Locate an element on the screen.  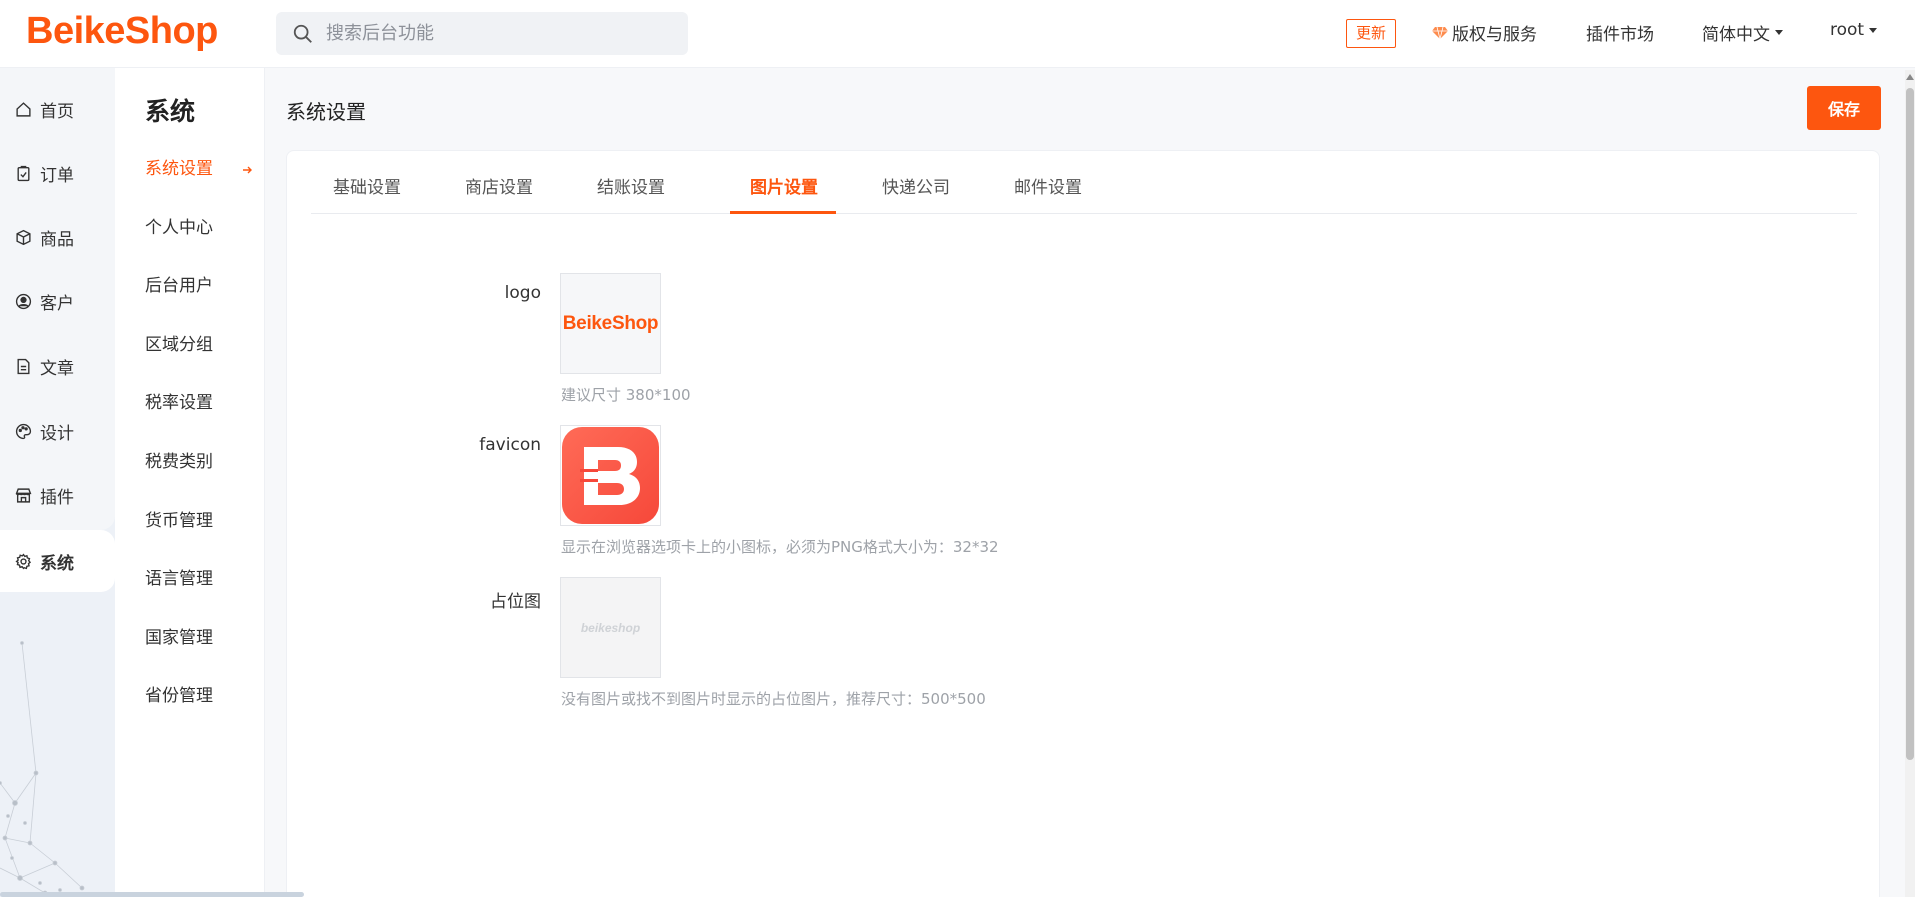
diamond-icon is located at coordinates (1440, 32).